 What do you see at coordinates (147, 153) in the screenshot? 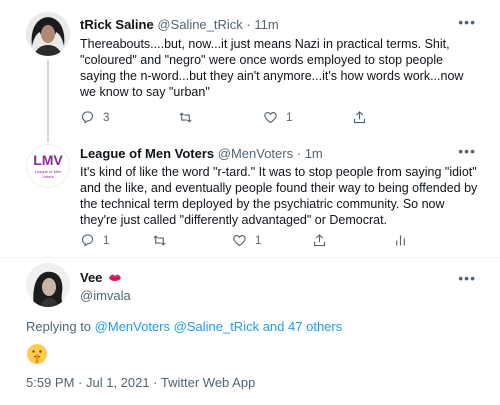
I see `author-name: League of Men Voters` at bounding box center [147, 153].